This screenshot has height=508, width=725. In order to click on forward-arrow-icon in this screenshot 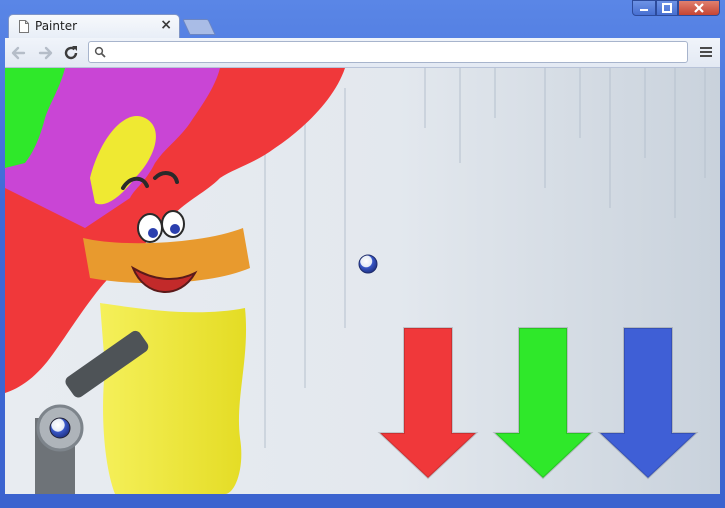, I will do `click(45, 53)`.